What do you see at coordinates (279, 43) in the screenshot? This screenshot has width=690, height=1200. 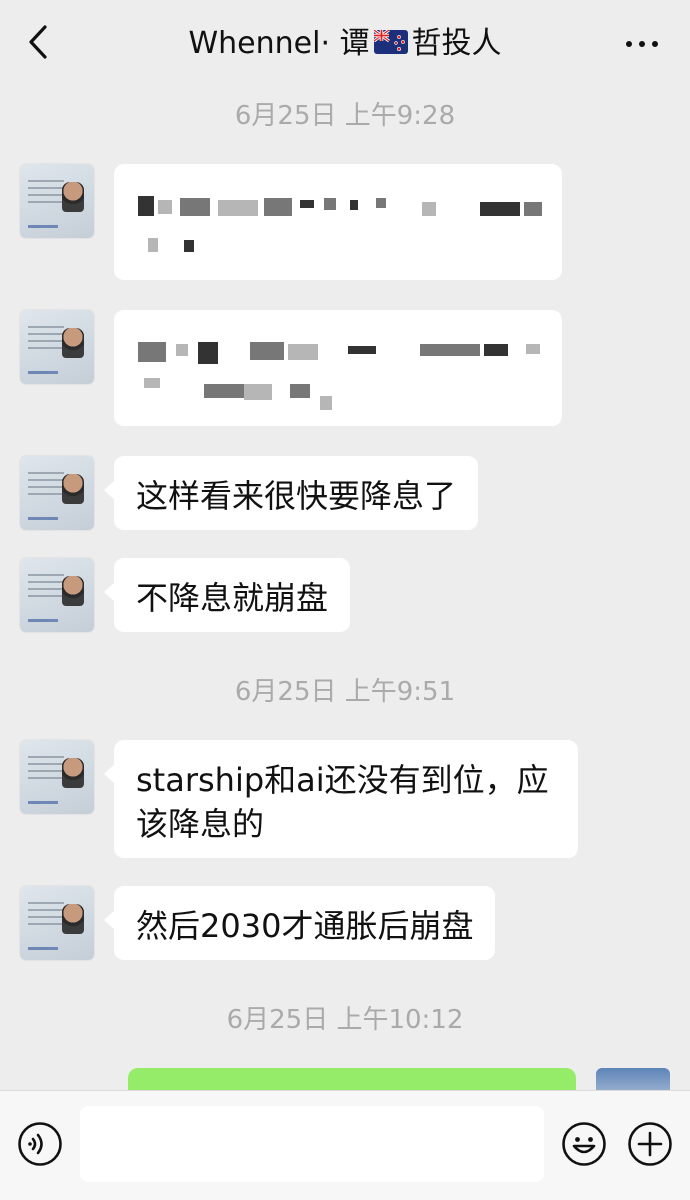 I see `chat-title-prefix: Whennel· 谭` at bounding box center [279, 43].